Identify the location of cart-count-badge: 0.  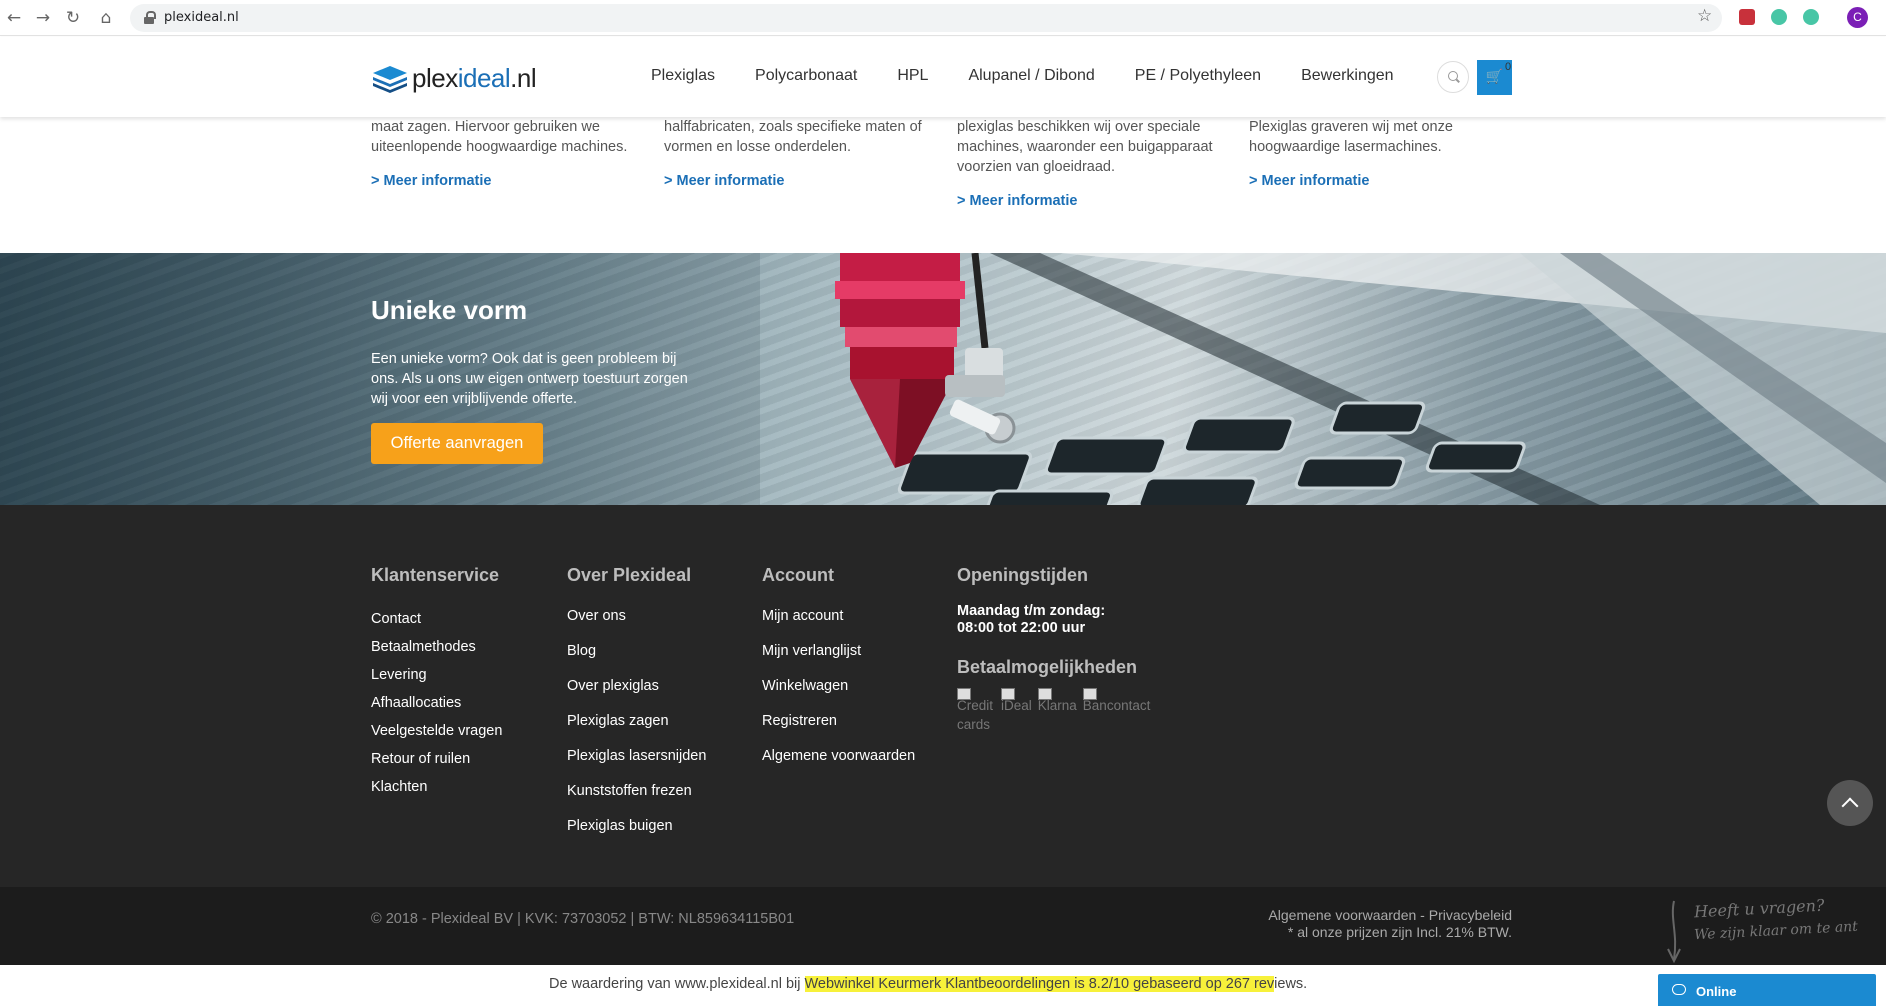
(1508, 67).